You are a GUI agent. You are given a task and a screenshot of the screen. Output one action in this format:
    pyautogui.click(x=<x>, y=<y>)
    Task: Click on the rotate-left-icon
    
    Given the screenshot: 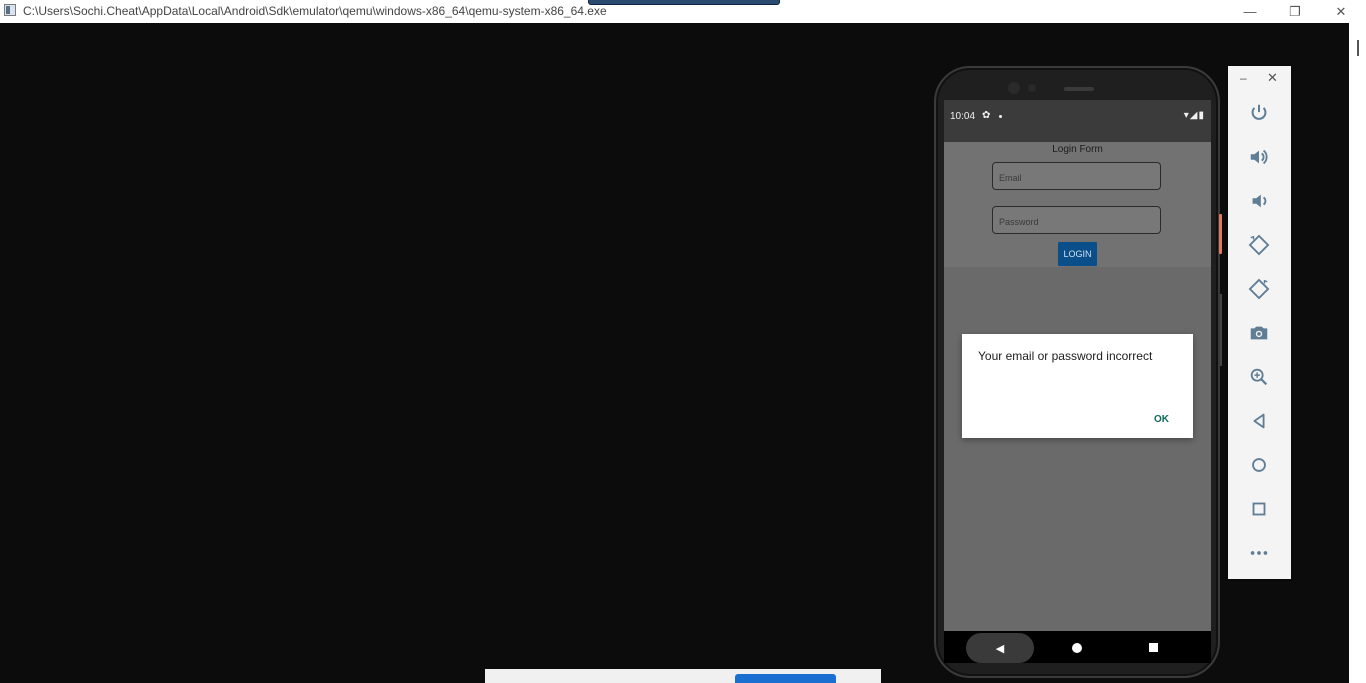 What is the action you would take?
    pyautogui.click(x=1259, y=245)
    